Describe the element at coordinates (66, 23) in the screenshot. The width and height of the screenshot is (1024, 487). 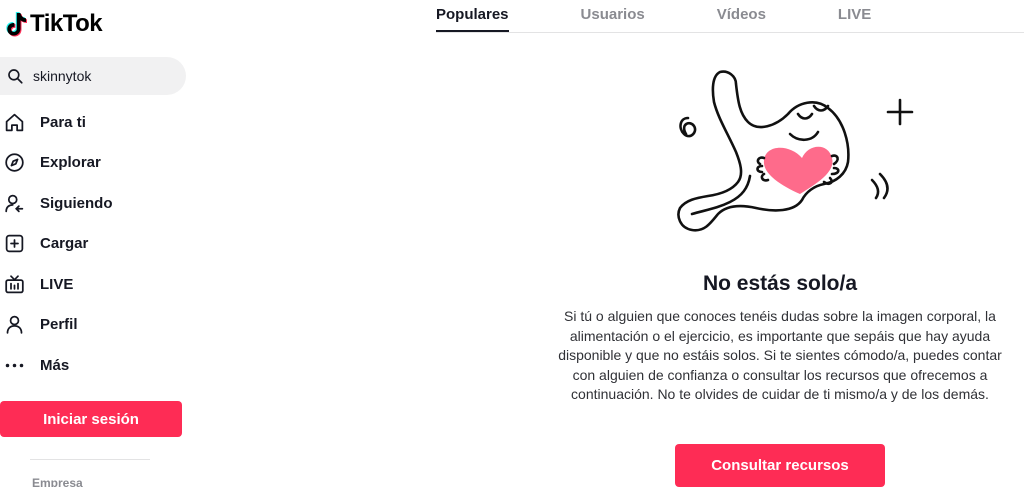
I see `tiktok-wordmark: TikTok` at that location.